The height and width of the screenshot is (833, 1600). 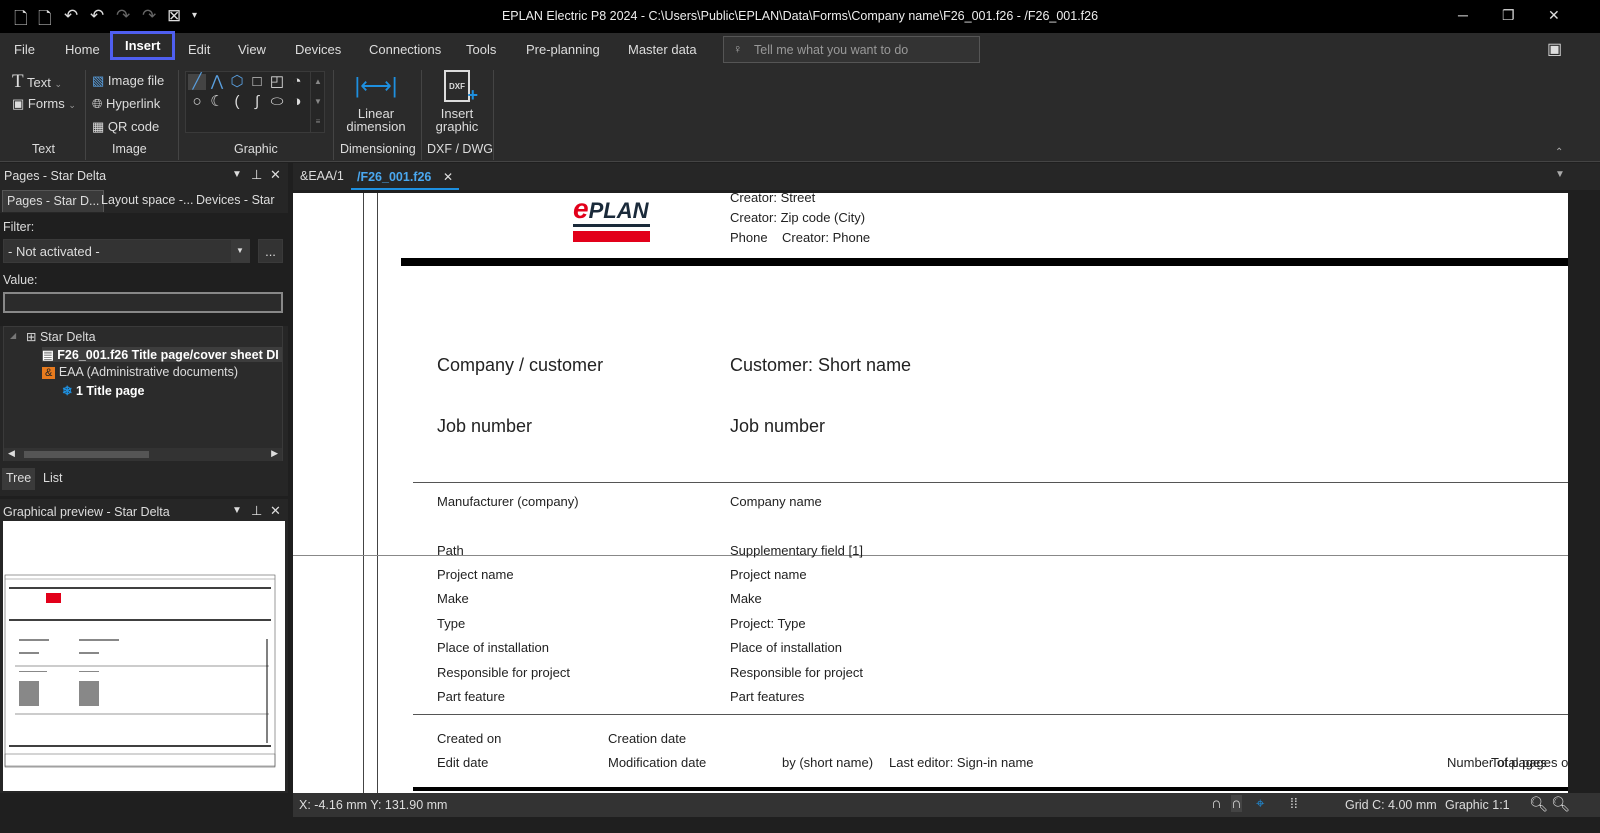 I want to click on cursor-coordinates: X: -4.16 mm Y: 131.90 mm, so click(x=373, y=805).